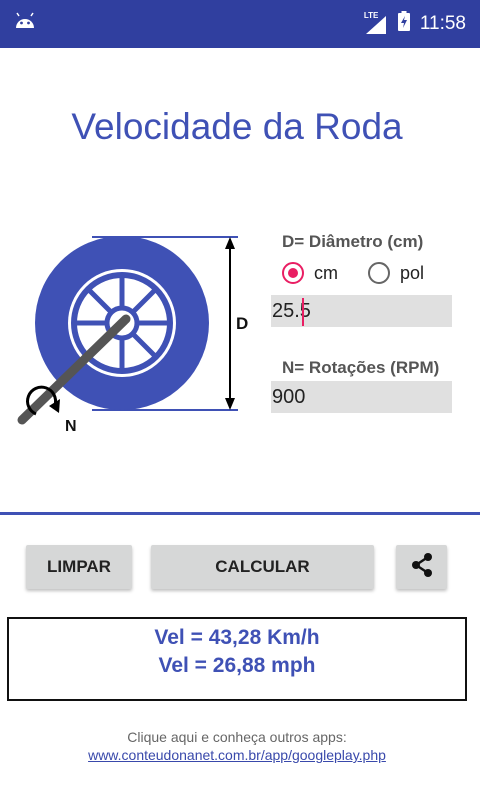 The width and height of the screenshot is (480, 800). I want to click on text-cursor, so click(303, 312).